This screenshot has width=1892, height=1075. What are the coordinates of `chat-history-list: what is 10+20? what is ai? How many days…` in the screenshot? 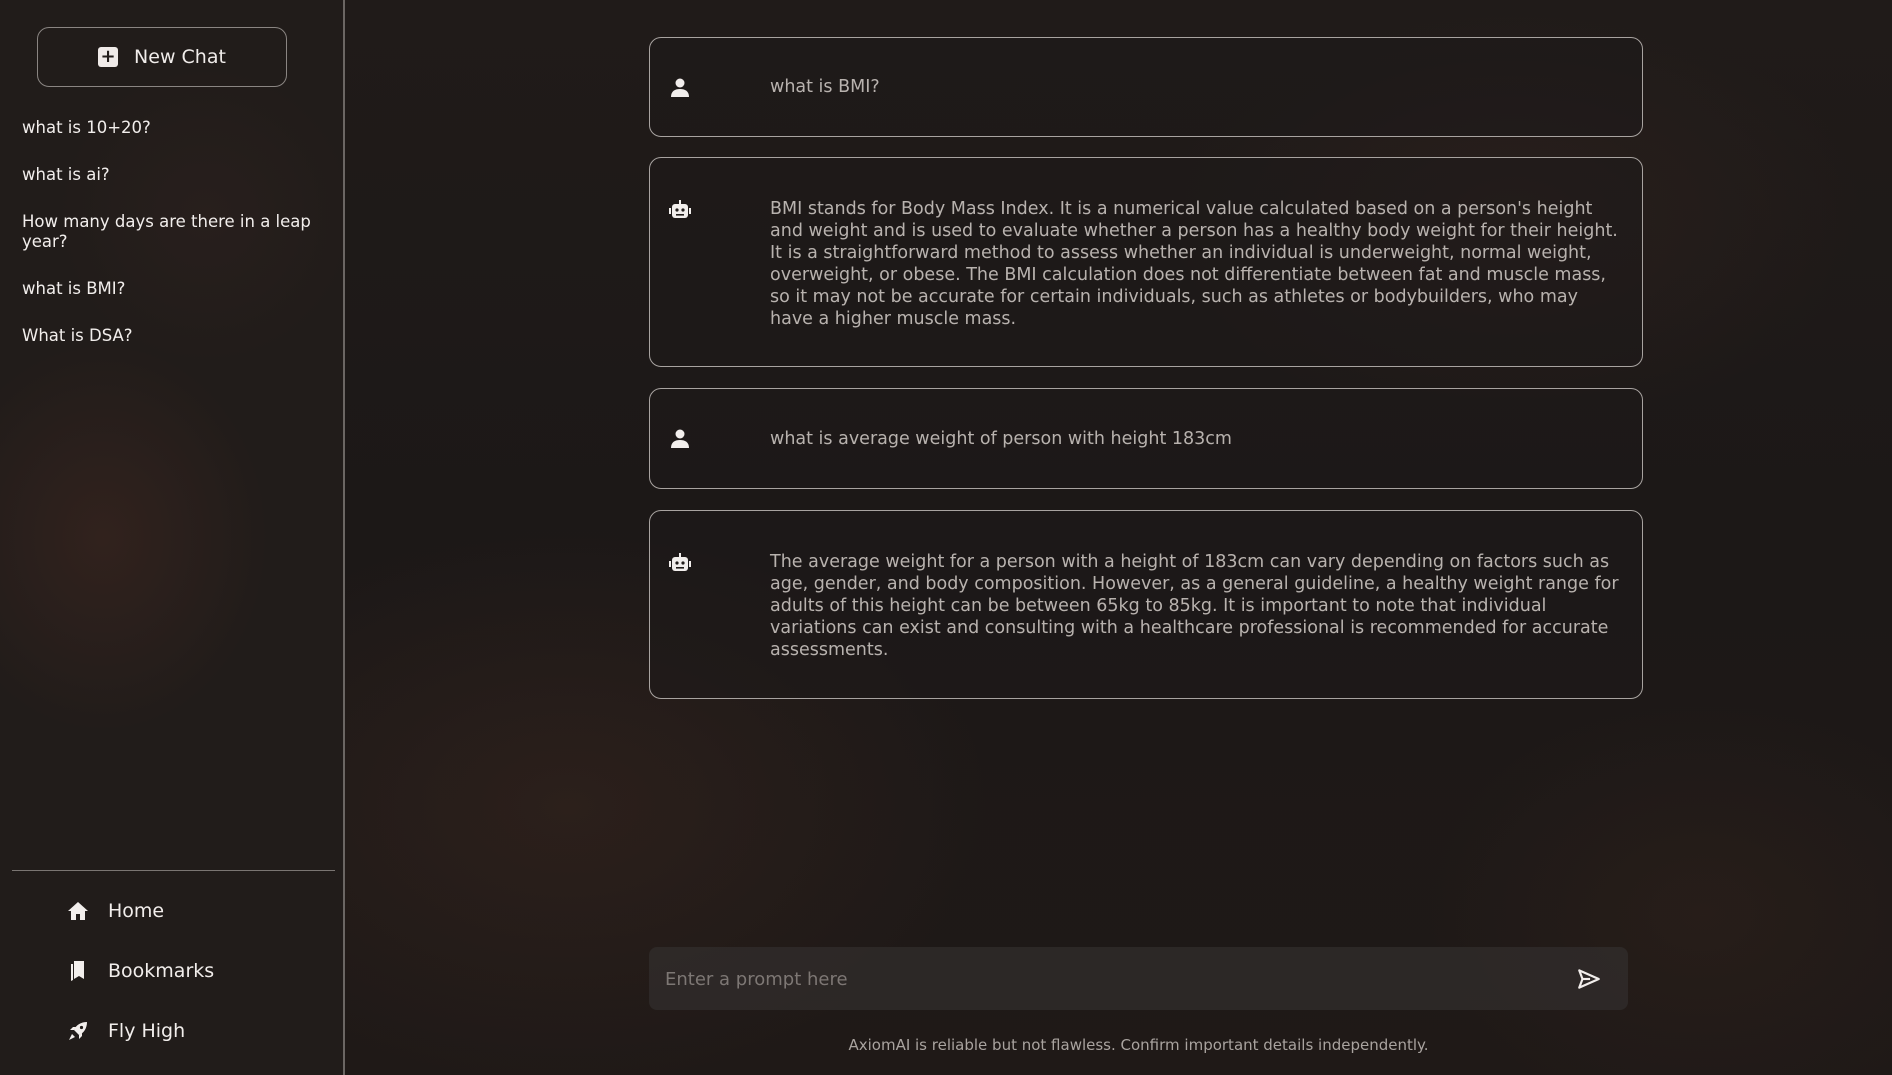 It's located at (172, 245).